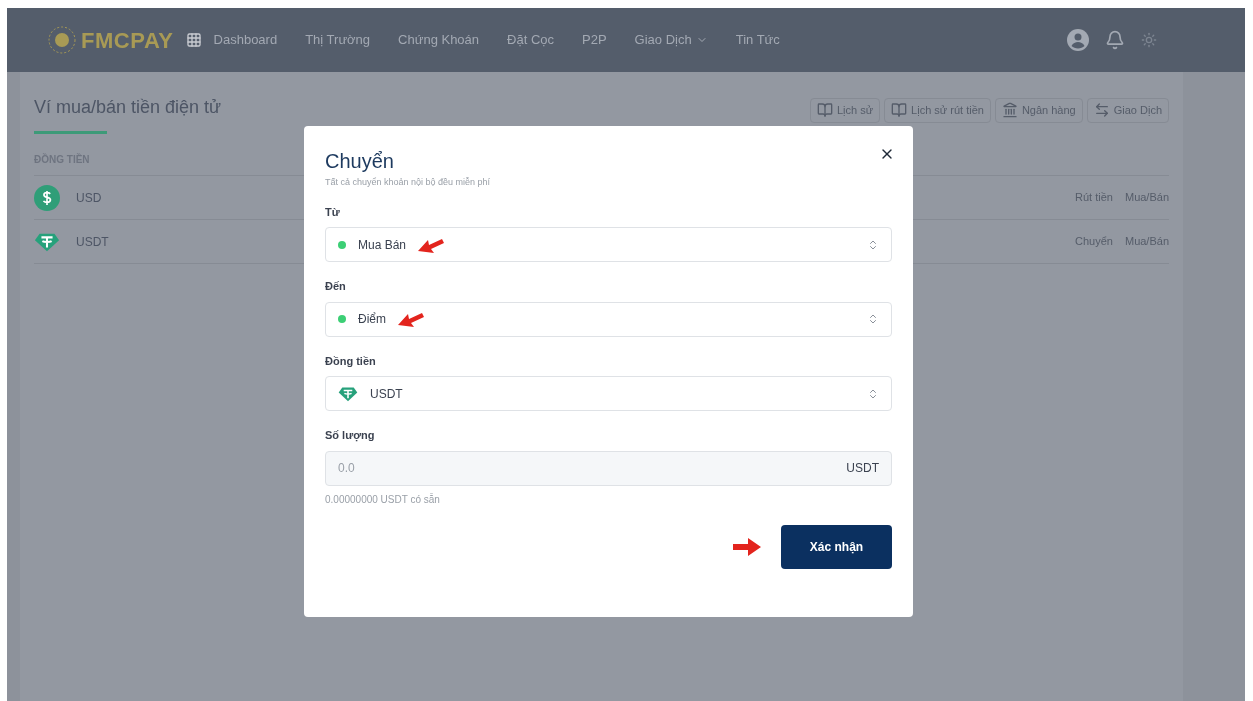  What do you see at coordinates (245, 40) in the screenshot?
I see `nav-link: Dashboard` at bounding box center [245, 40].